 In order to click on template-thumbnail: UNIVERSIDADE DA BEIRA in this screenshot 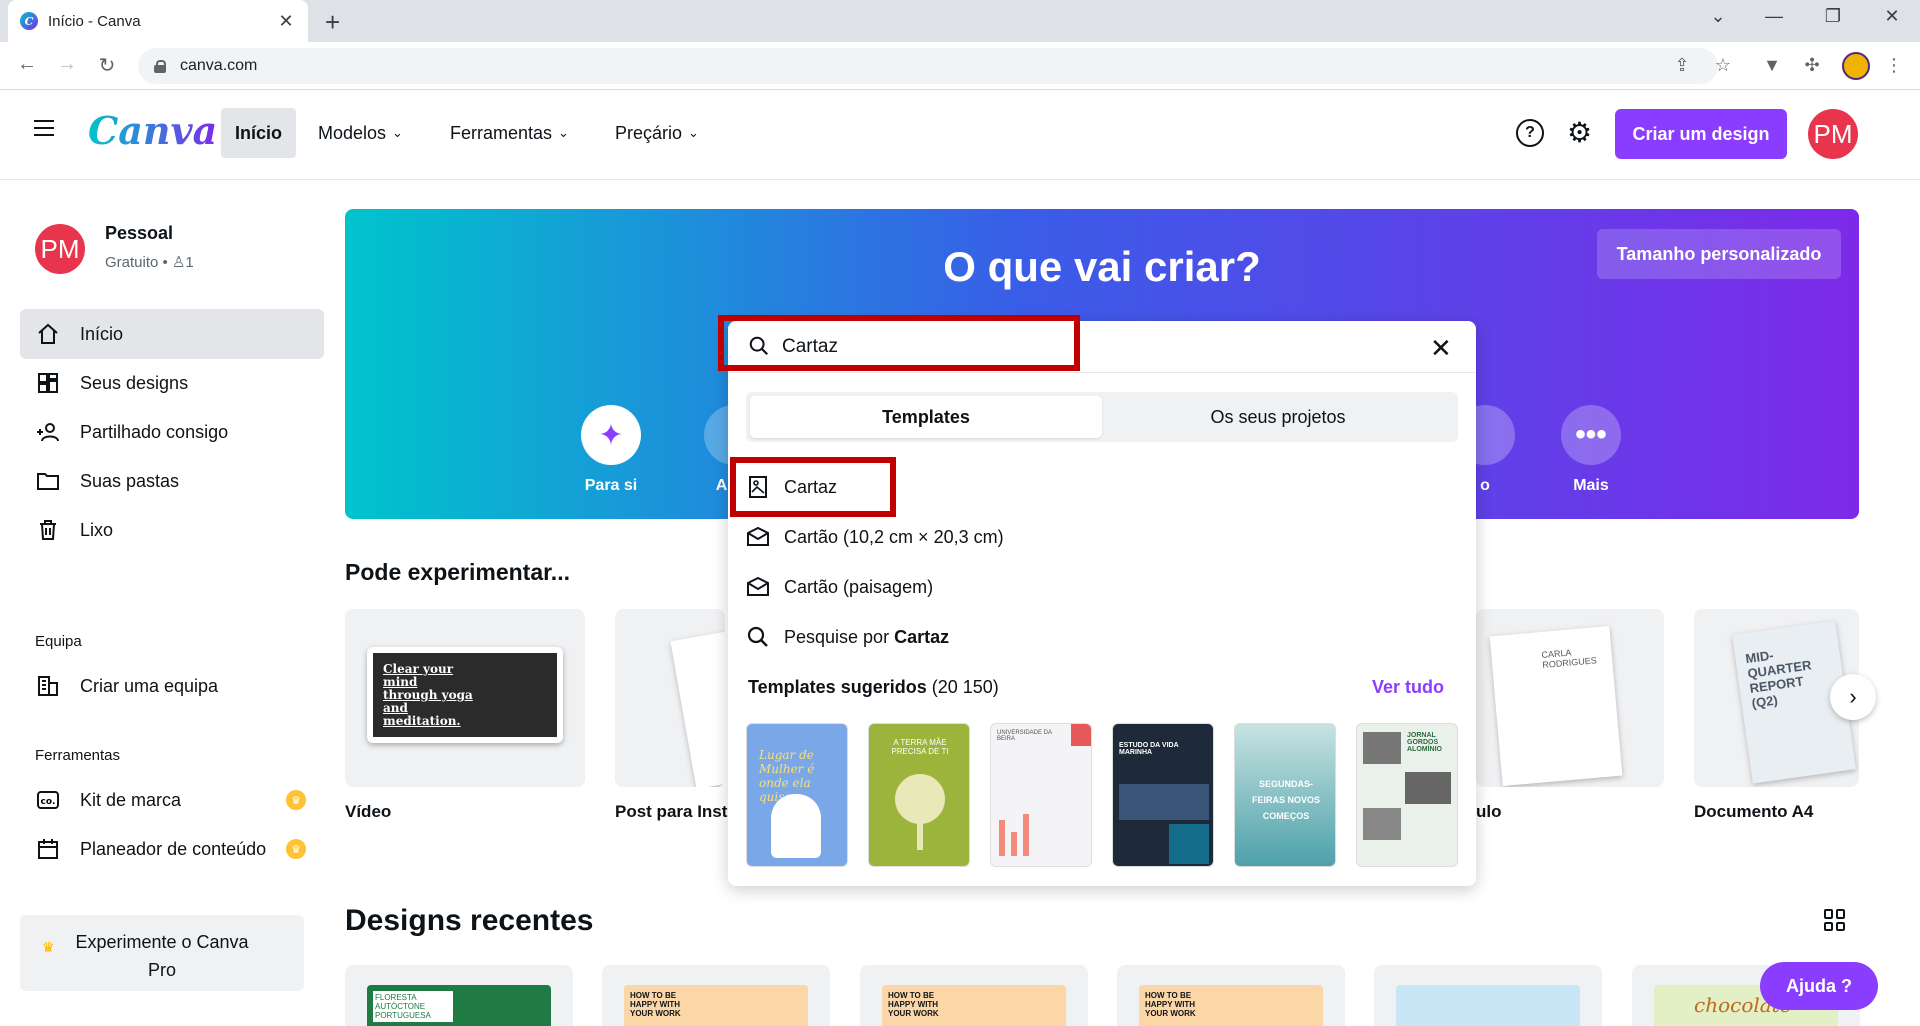, I will do `click(1041, 795)`.